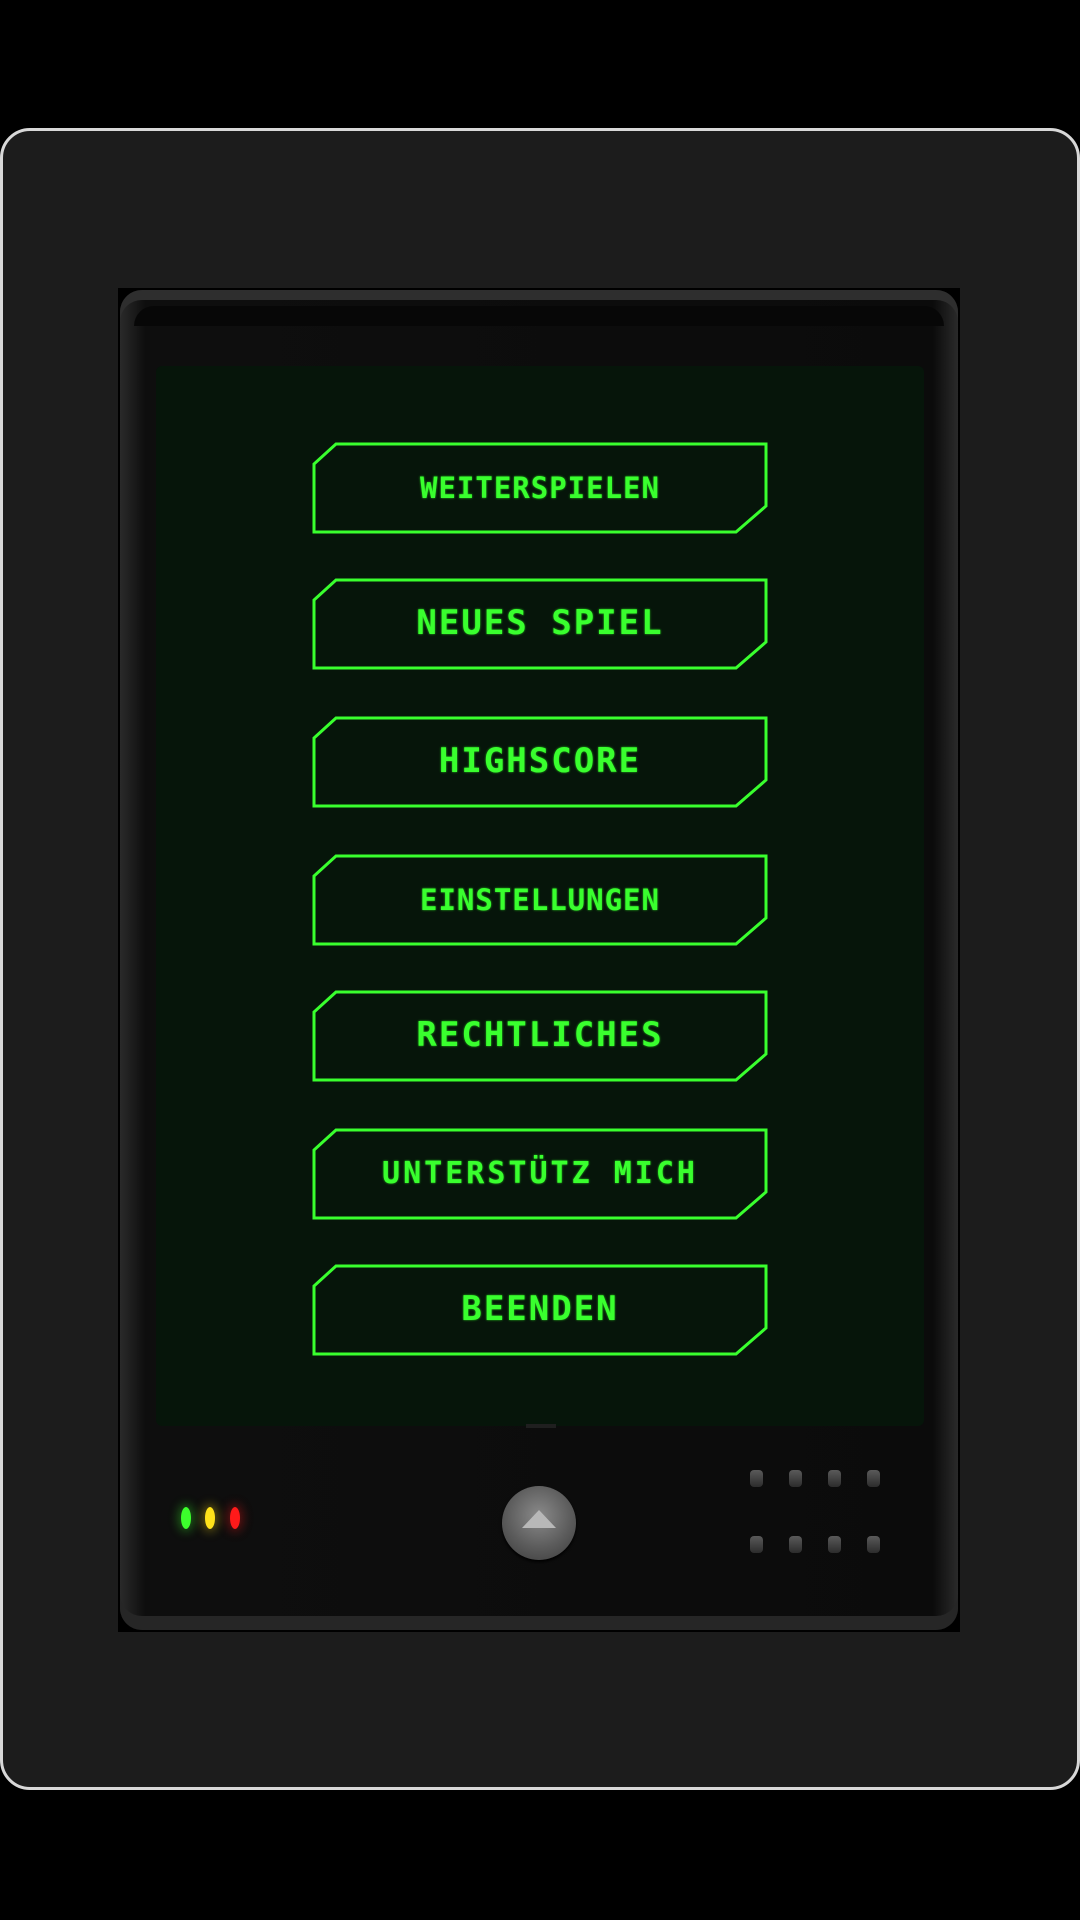  I want to click on legal-label: Rechtliches, so click(540, 1035).